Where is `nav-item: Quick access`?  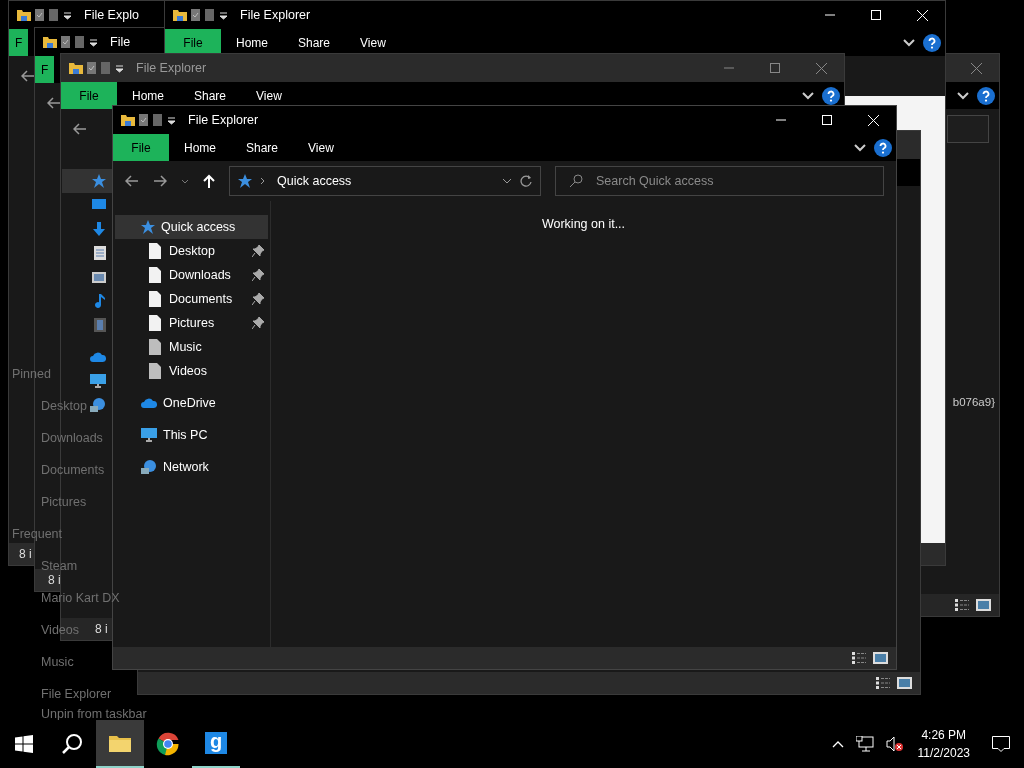 nav-item: Quick access is located at coordinates (191, 227).